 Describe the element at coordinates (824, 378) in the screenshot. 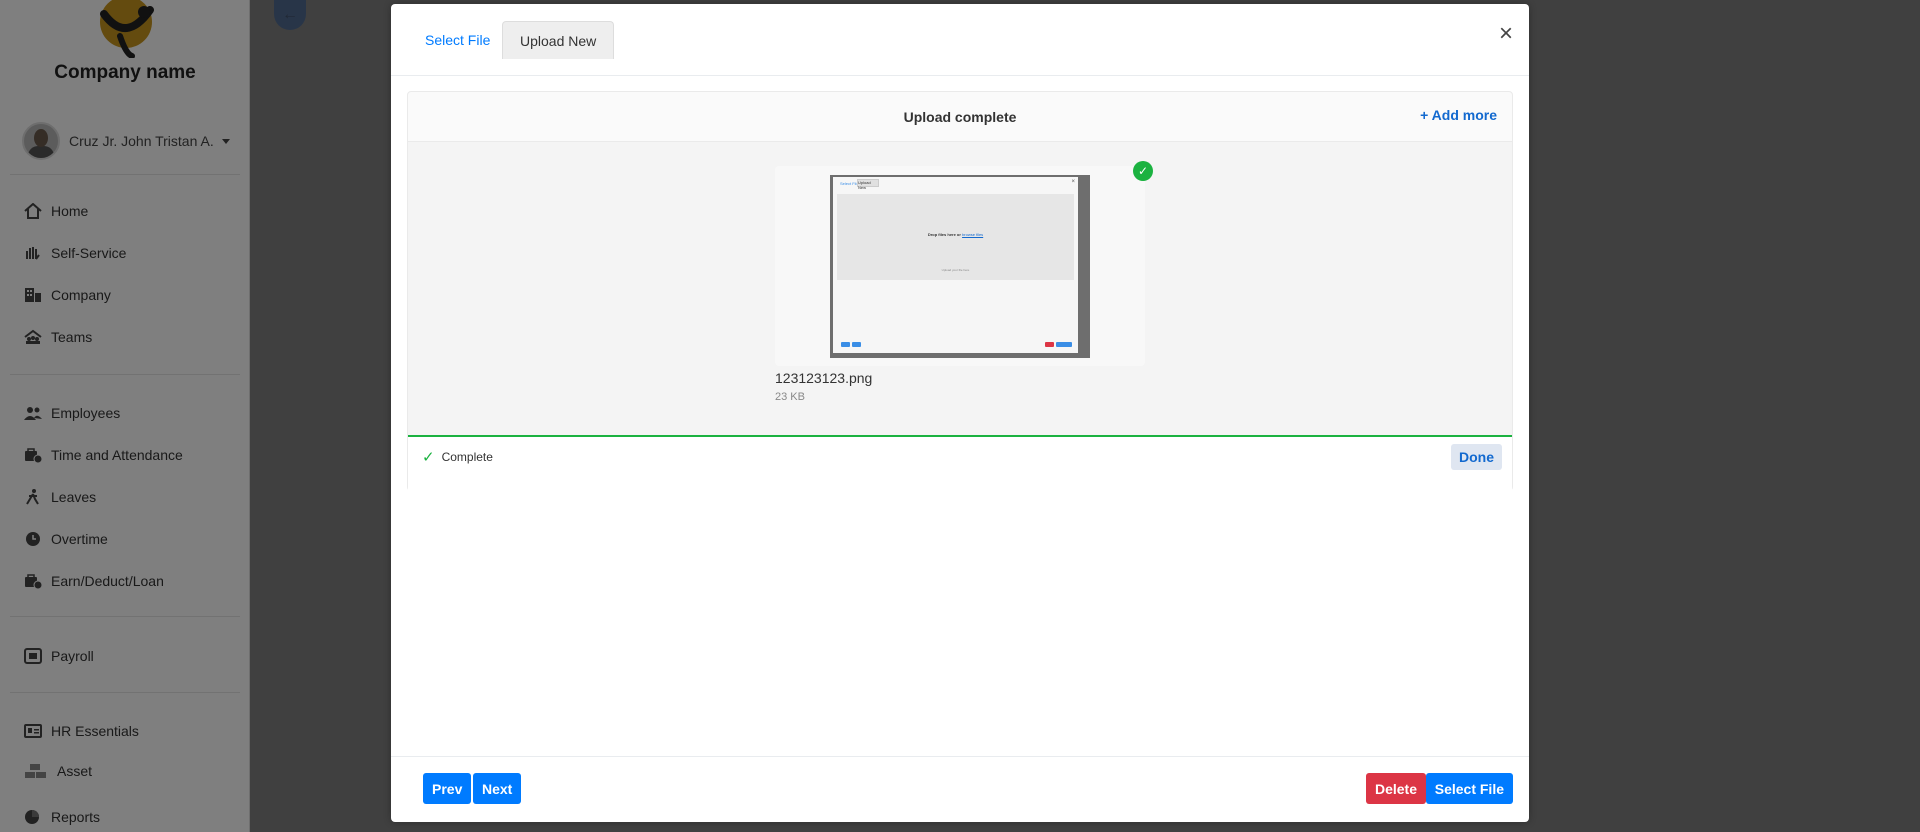

I see `file-name: 123123123.png` at that location.